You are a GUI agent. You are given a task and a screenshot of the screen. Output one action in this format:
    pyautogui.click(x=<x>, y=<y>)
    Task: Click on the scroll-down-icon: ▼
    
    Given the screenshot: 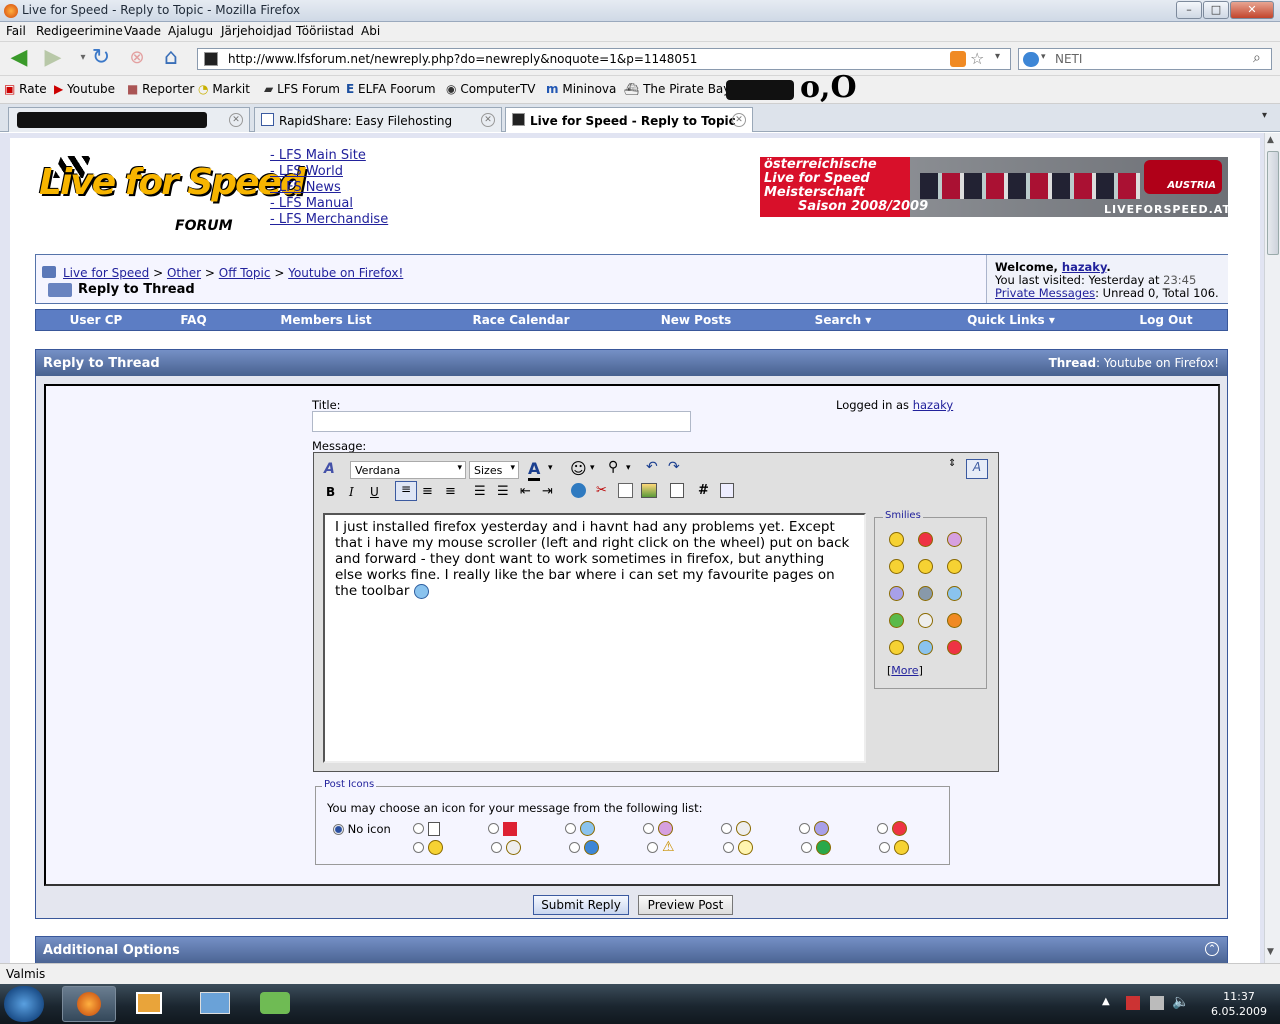 What is the action you would take?
    pyautogui.click(x=1270, y=952)
    